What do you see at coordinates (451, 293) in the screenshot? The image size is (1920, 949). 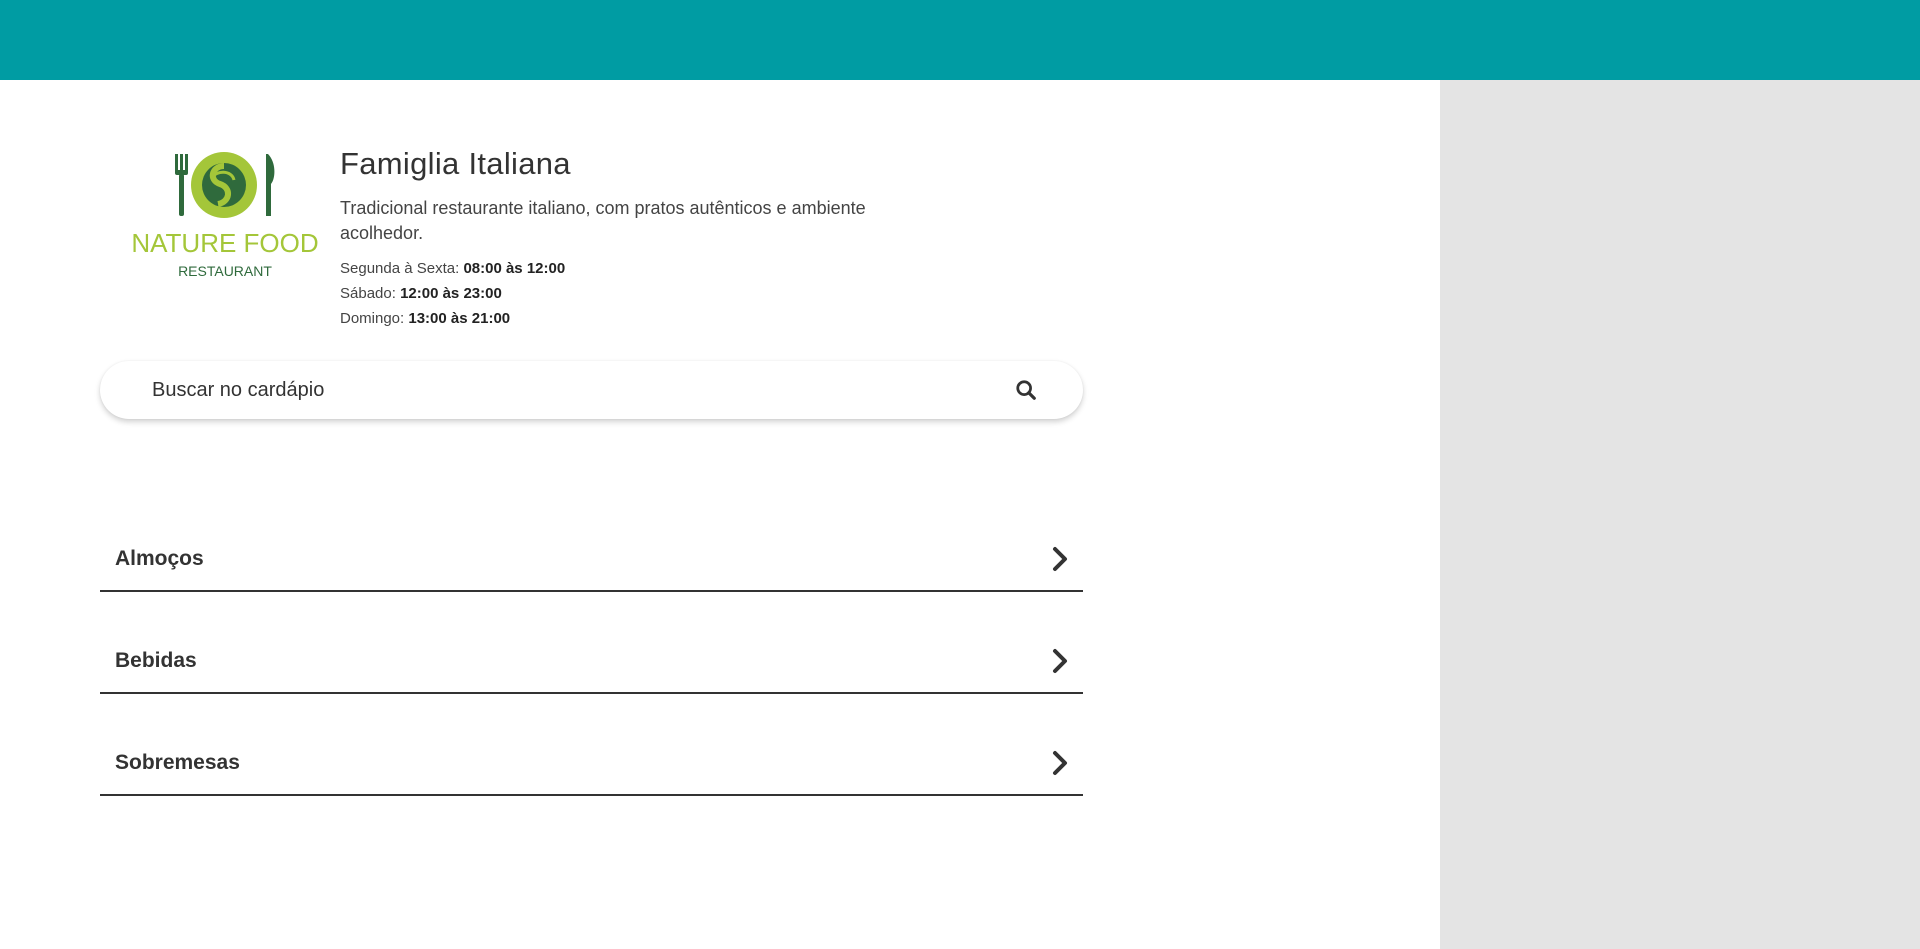 I see `hours-value: 12:00 às 23:00` at bounding box center [451, 293].